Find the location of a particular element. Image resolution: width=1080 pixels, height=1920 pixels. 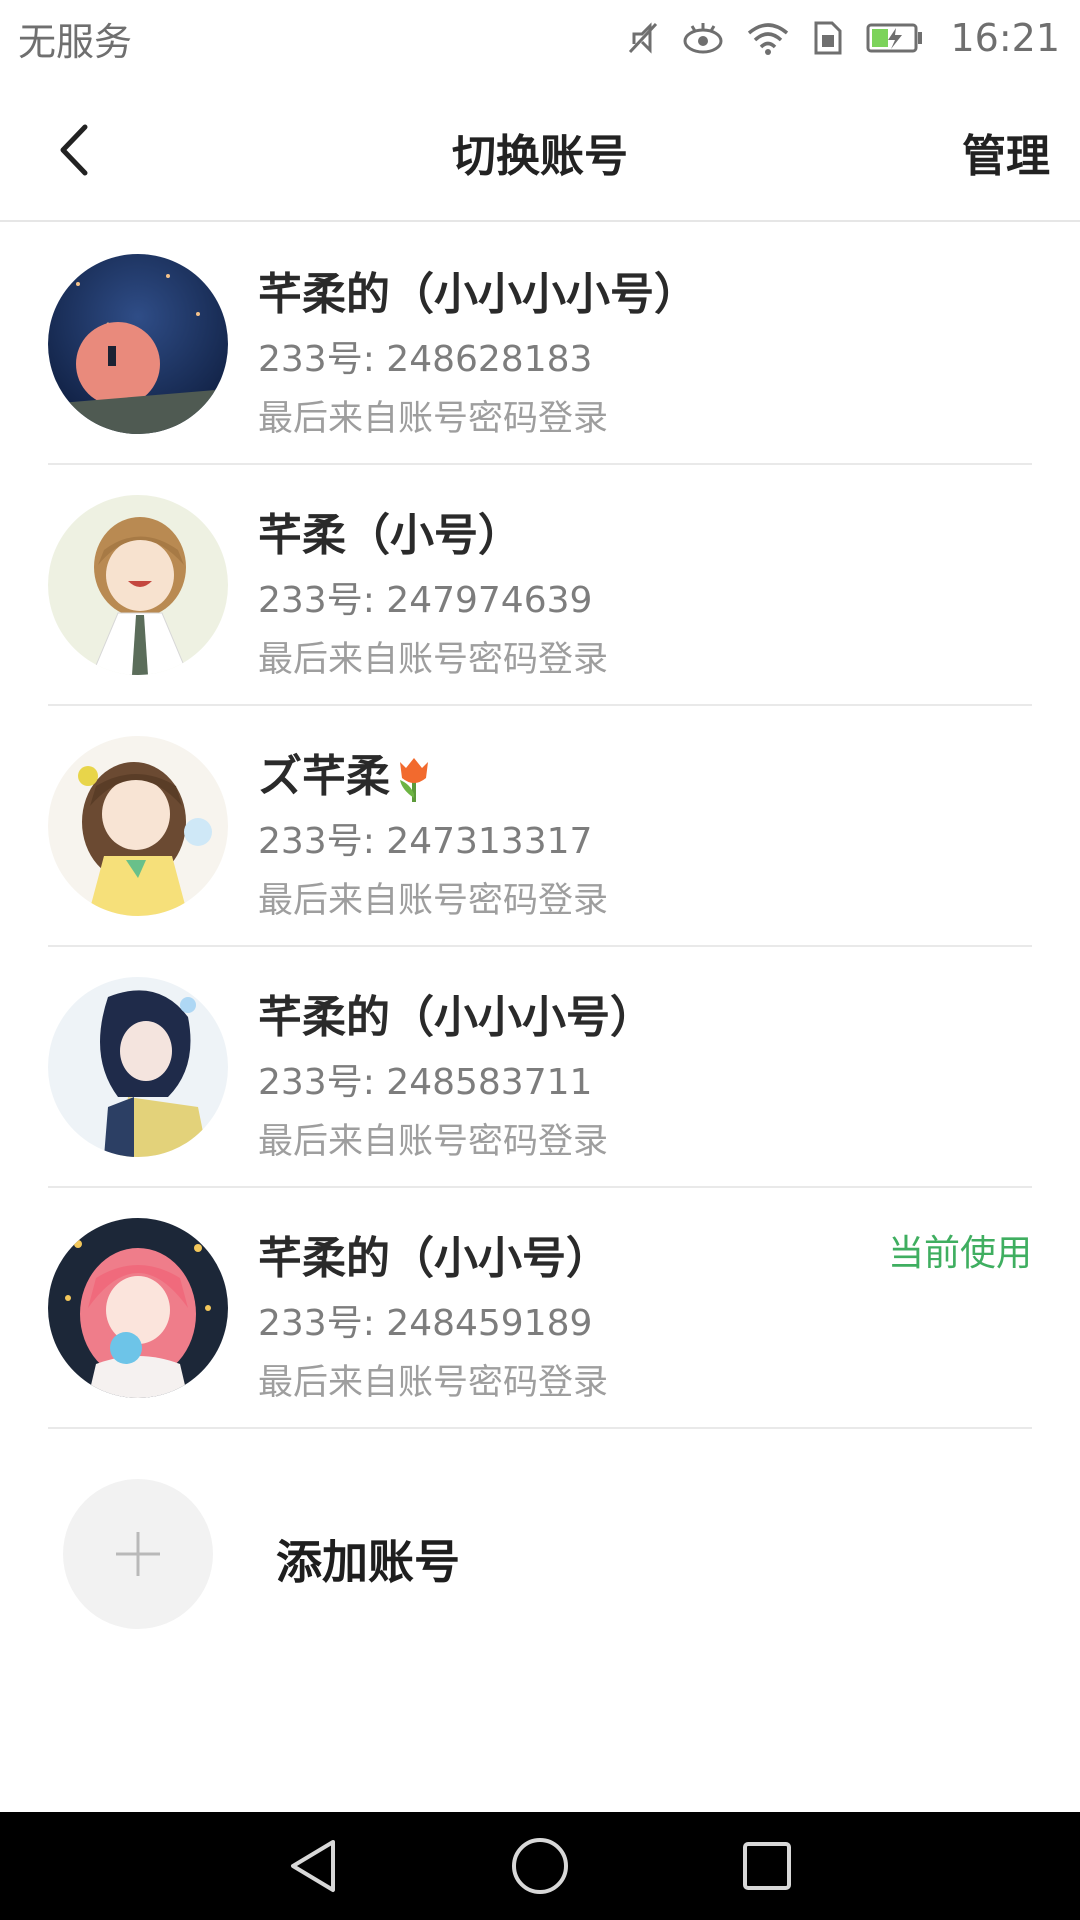

eye-comfort-icon is located at coordinates (703, 38).